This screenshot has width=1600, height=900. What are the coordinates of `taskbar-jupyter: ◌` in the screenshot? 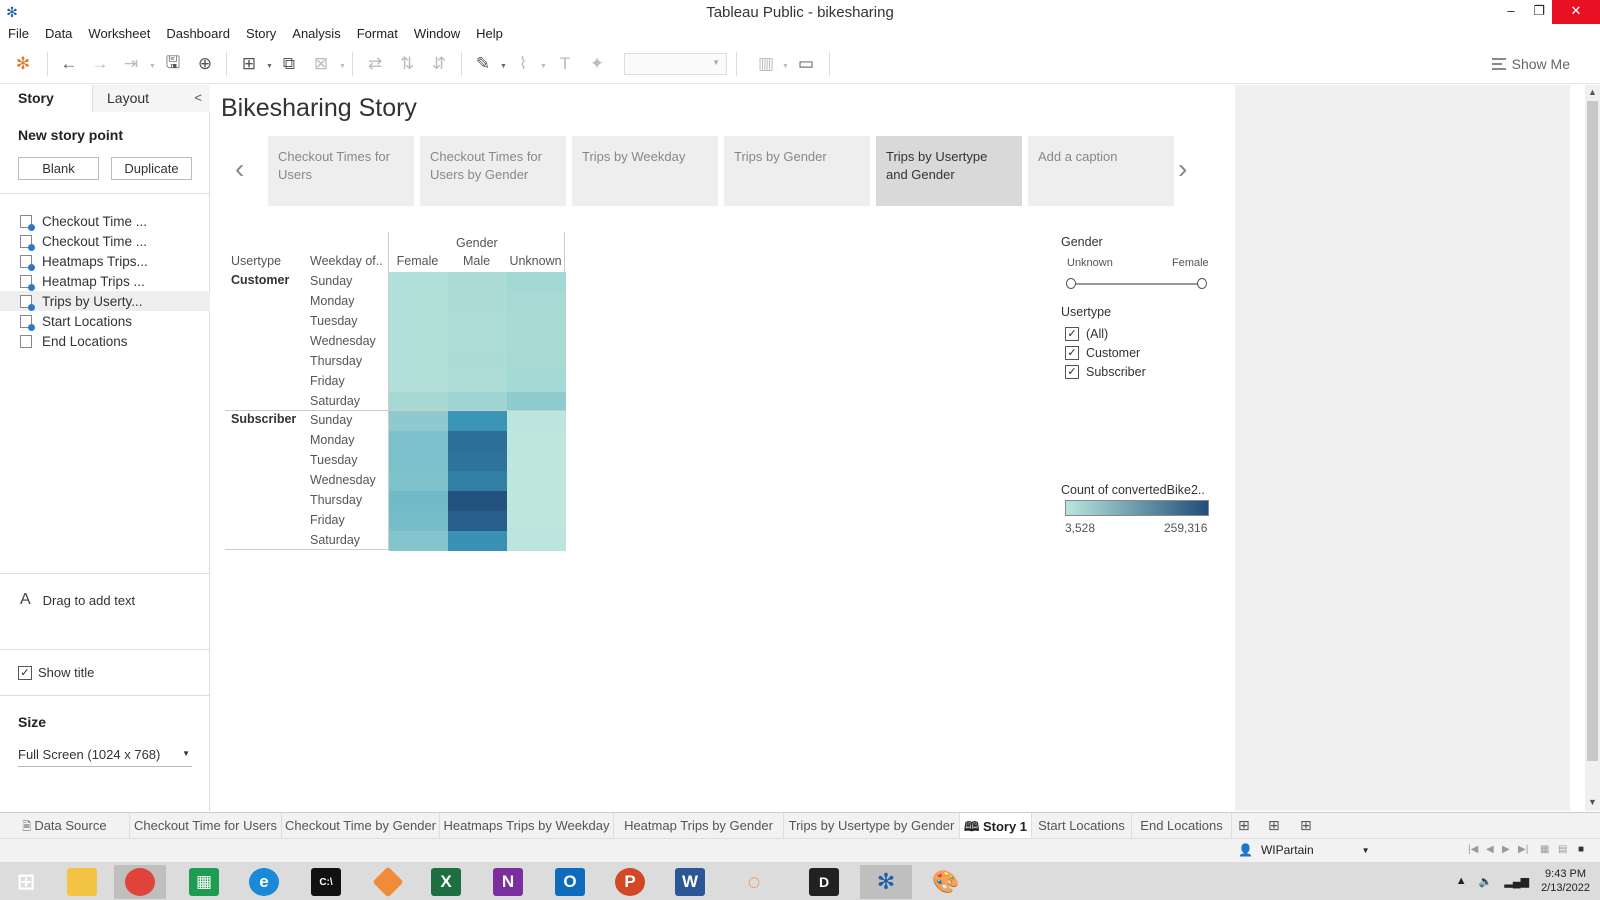 It's located at (754, 882).